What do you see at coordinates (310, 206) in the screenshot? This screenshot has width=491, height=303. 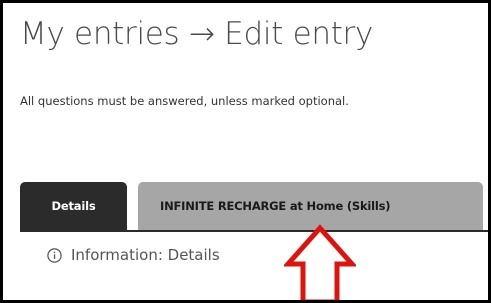 I see `tab-infinite-recharge-skills: INFINITE RECHARGE at Home (Skills)` at bounding box center [310, 206].